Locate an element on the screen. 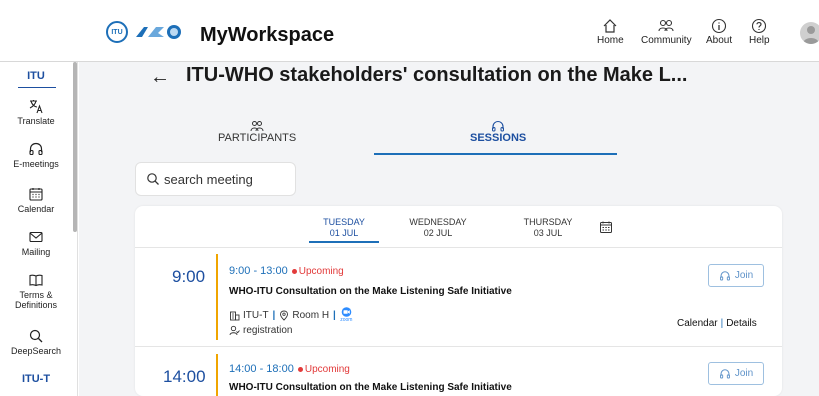 The image size is (819, 396). translate-icon is located at coordinates (36, 107).